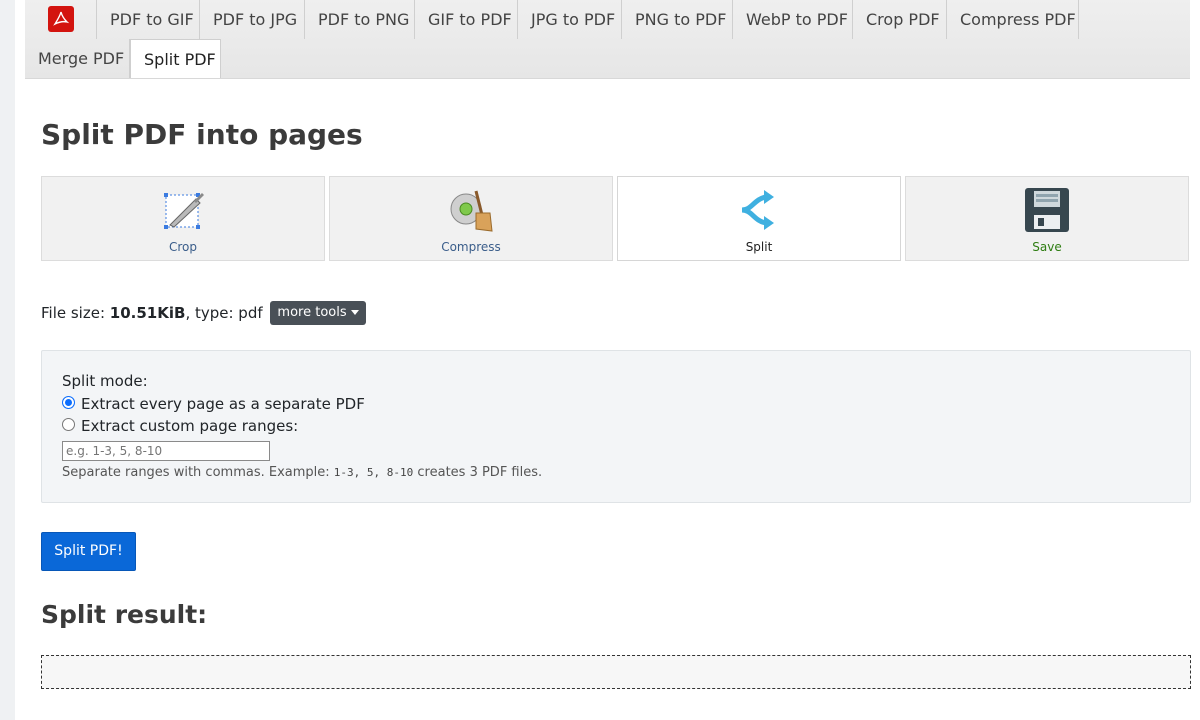 The width and height of the screenshot is (1200, 720). Describe the element at coordinates (105, 381) in the screenshot. I see `split-mode-label: Split mode:` at that location.